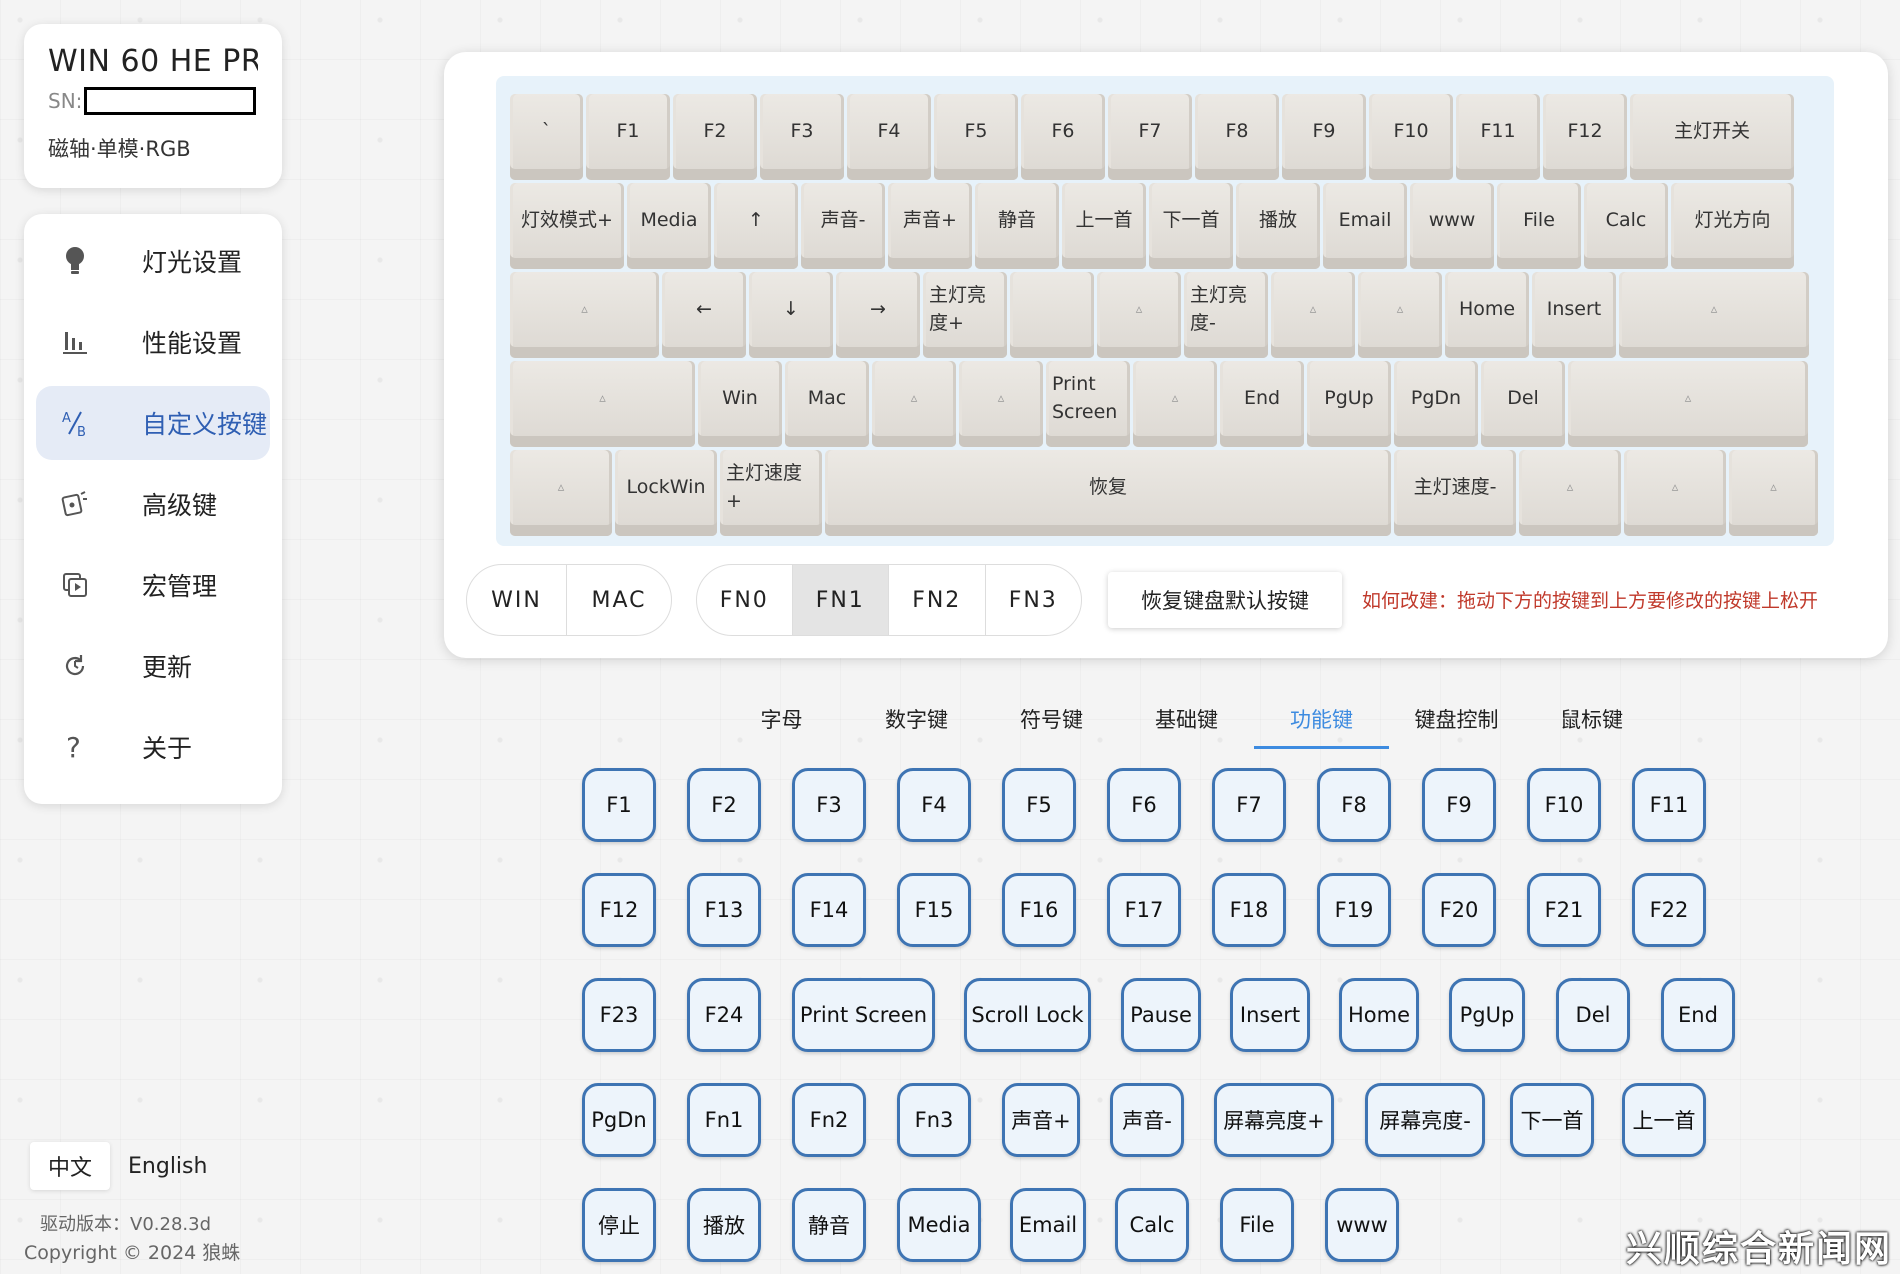 This screenshot has height=1274, width=1900. I want to click on keyboard-key: 主灯速度-, so click(1455, 493).